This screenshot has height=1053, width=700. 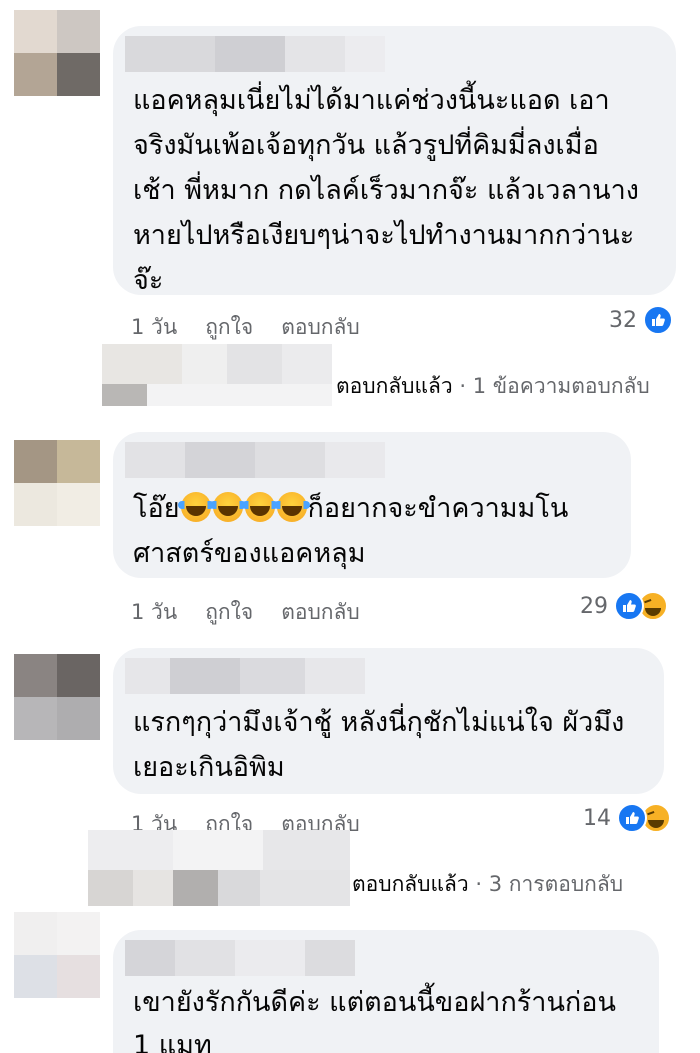 I want to click on comment-text-segment: โอ๊ย, so click(x=156, y=508).